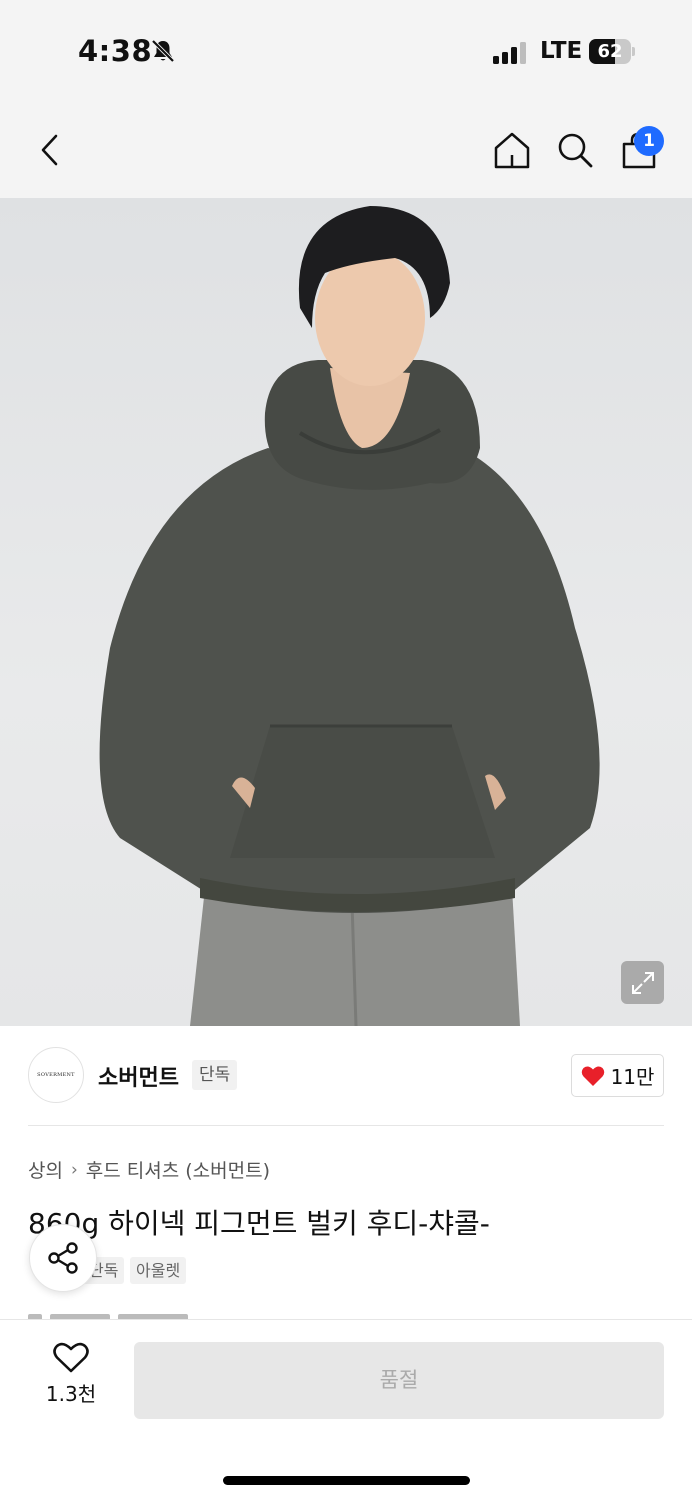  I want to click on battery-icon: 62, so click(612, 51).